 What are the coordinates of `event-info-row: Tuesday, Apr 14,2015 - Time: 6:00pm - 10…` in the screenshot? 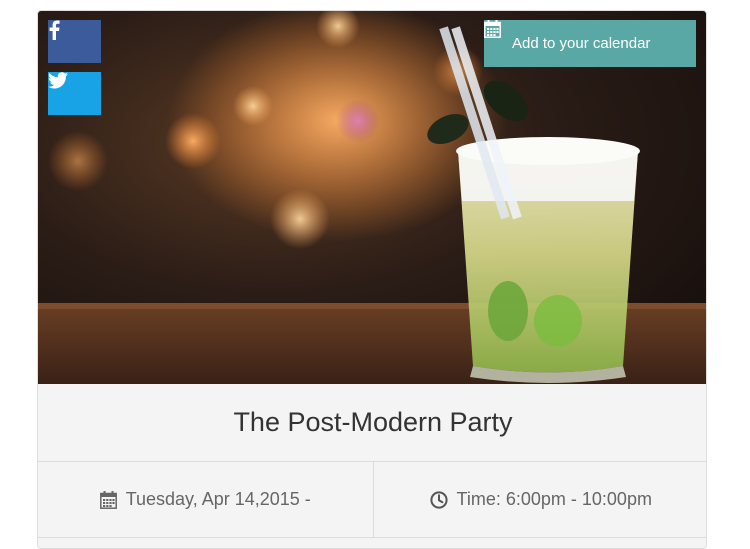 It's located at (372, 500).